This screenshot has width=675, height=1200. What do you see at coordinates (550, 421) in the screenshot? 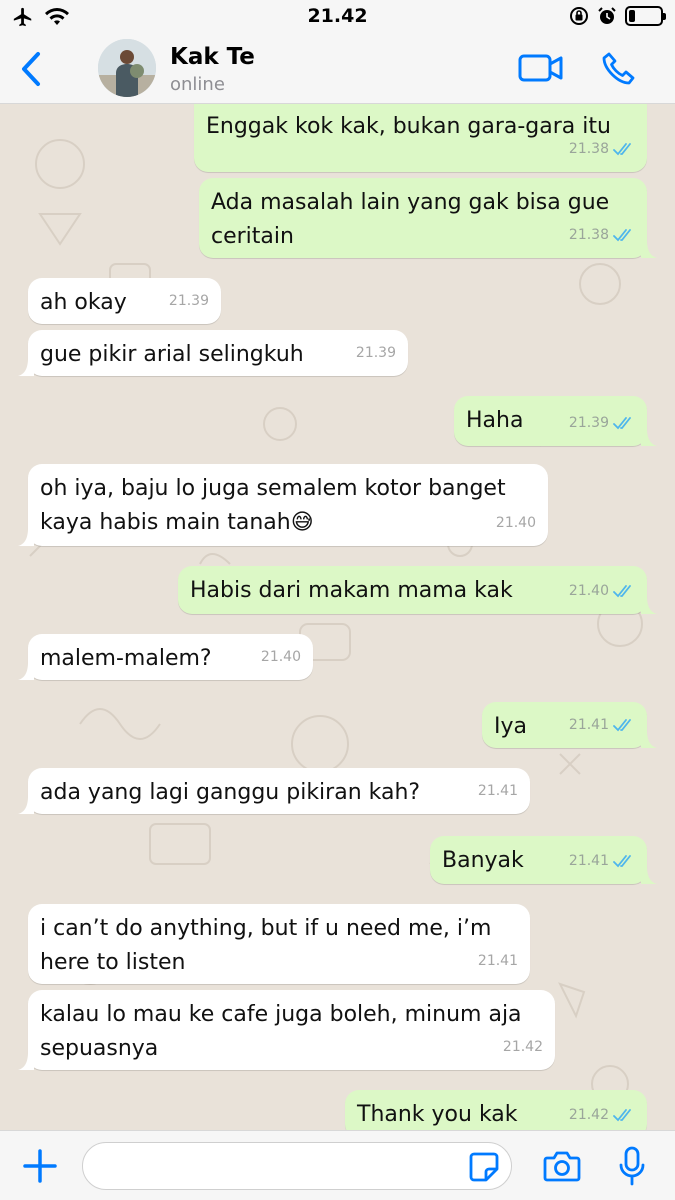
I see `outgoing-message-bubble: Haha 21.39` at bounding box center [550, 421].